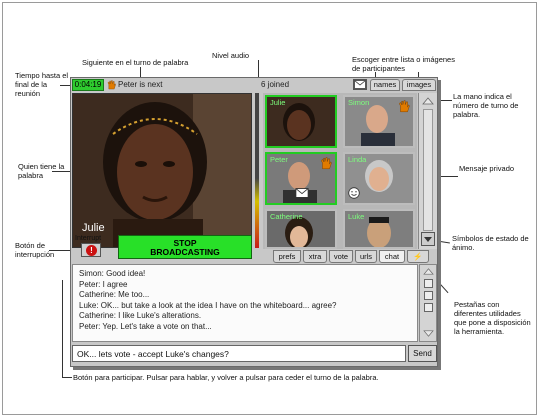 The height and width of the screenshot is (417, 539). I want to click on tab-prefs: prefs, so click(287, 256).